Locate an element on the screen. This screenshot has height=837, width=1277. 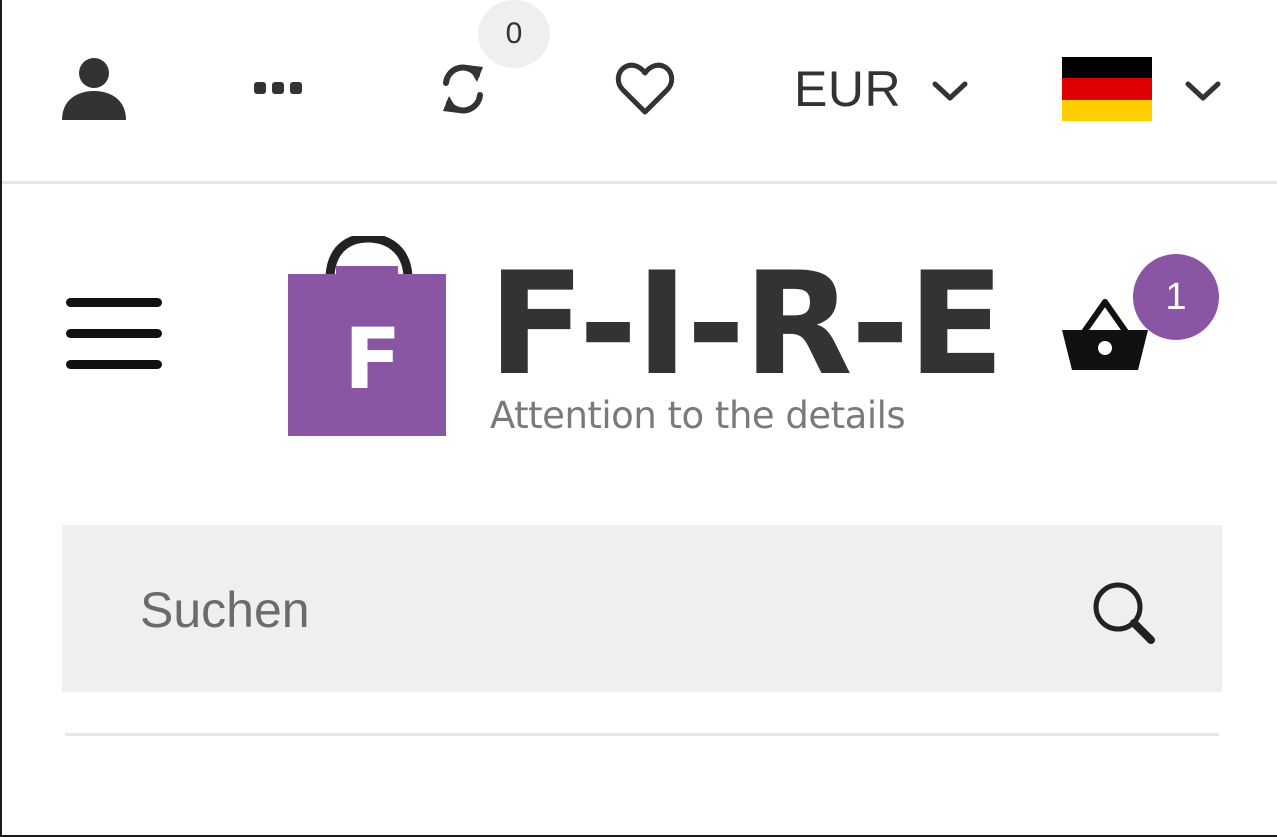
wishlist-heart-icon is located at coordinates (645, 88).